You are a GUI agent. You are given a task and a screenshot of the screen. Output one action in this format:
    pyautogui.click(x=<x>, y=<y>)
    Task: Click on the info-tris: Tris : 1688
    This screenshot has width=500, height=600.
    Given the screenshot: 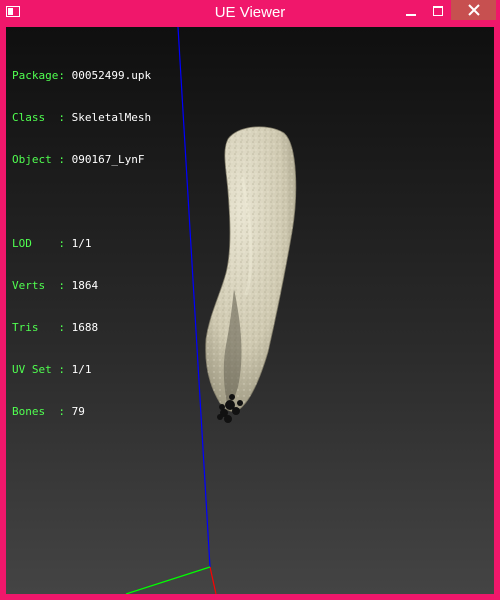 What is the action you would take?
    pyautogui.click(x=81, y=328)
    